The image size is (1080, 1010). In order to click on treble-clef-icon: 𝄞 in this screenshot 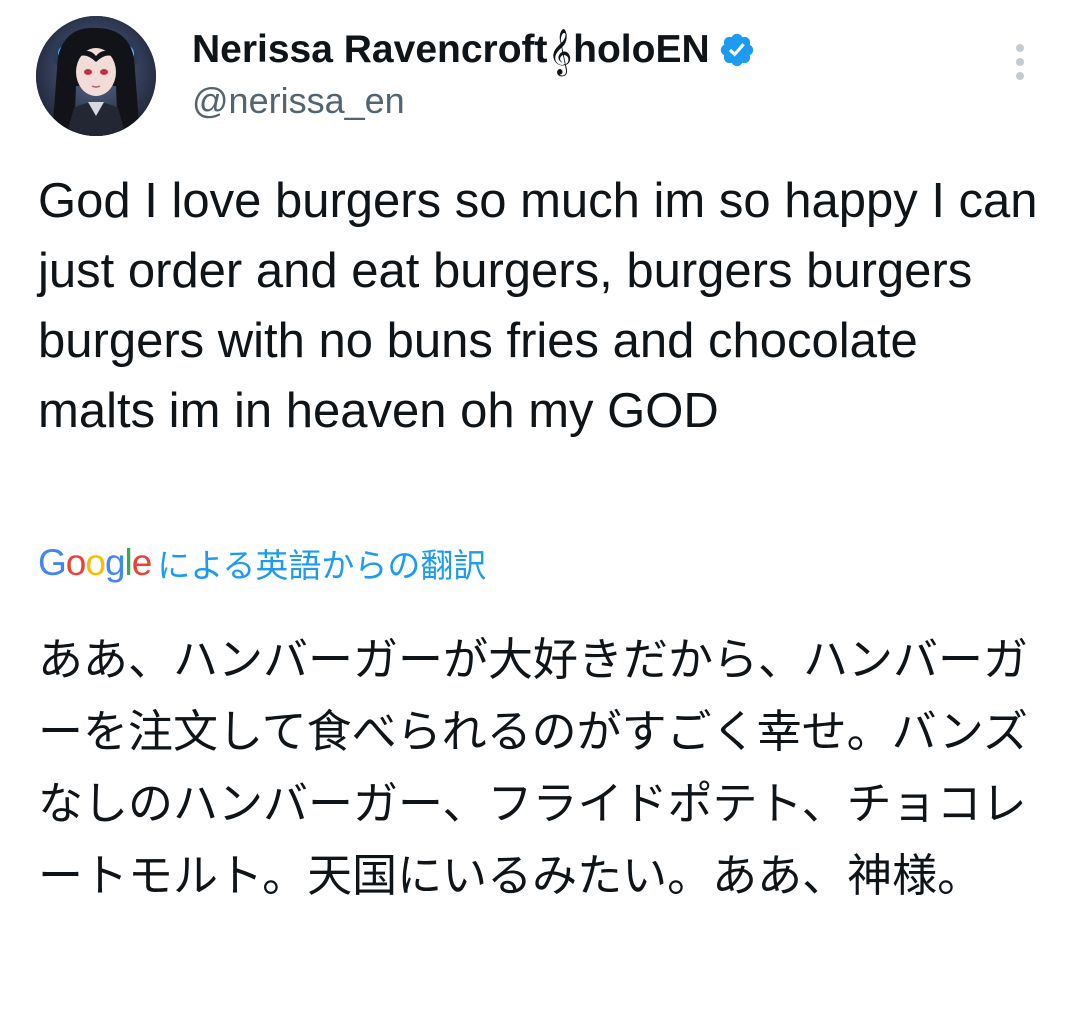, I will do `click(560, 52)`.